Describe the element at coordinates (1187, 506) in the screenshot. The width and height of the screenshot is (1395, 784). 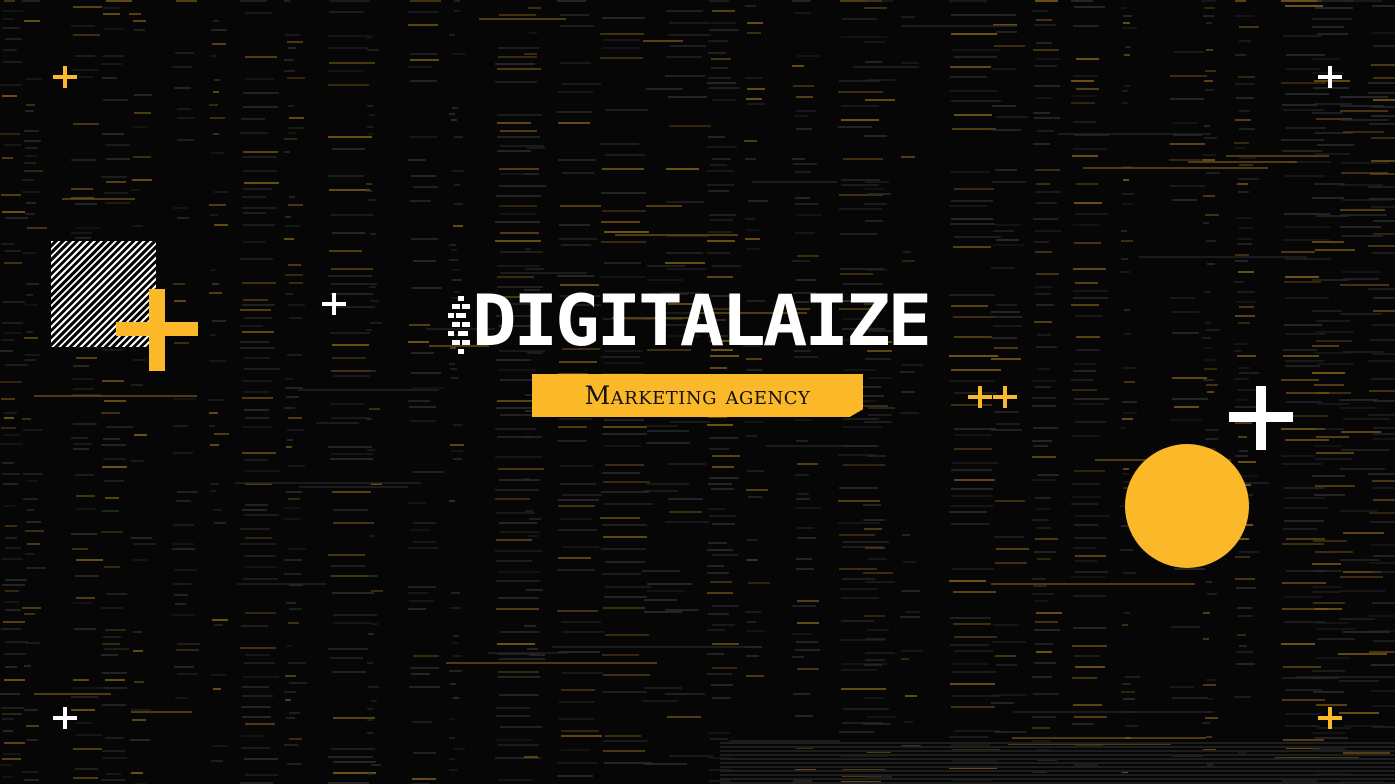
I see `yellow-circle` at that location.